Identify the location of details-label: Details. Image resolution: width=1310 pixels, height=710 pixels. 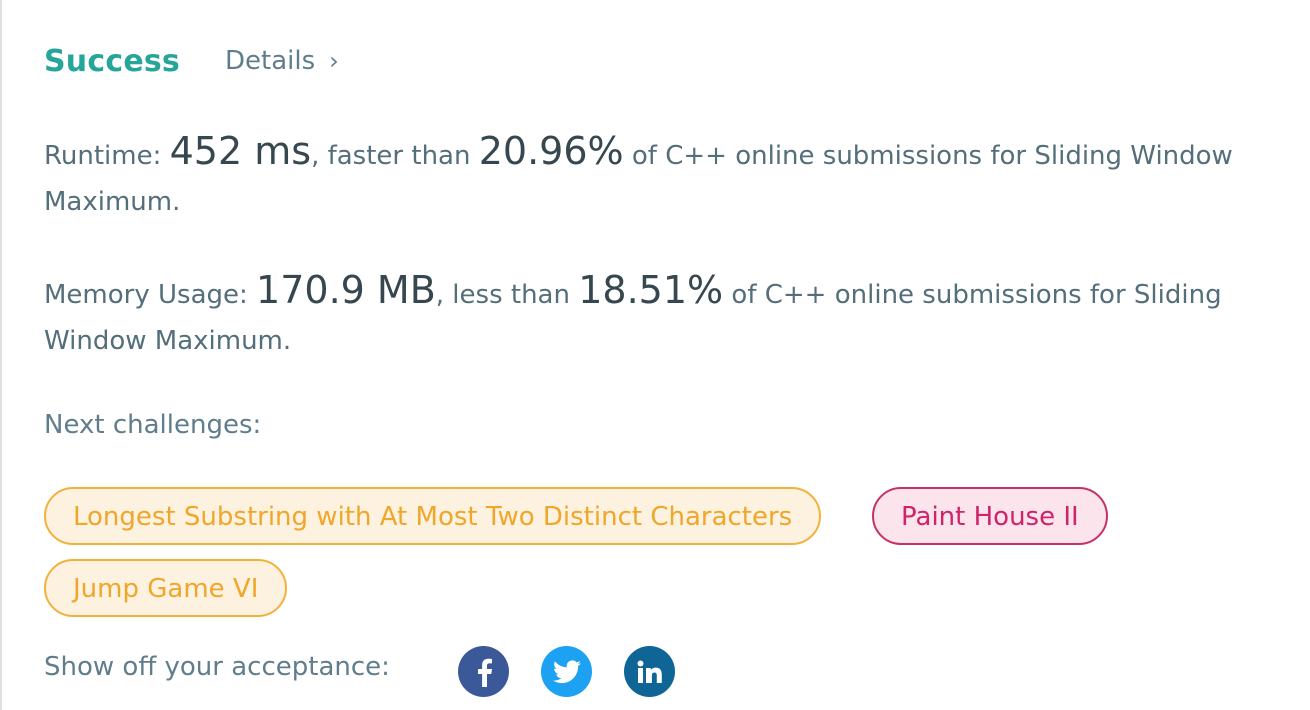
(270, 61).